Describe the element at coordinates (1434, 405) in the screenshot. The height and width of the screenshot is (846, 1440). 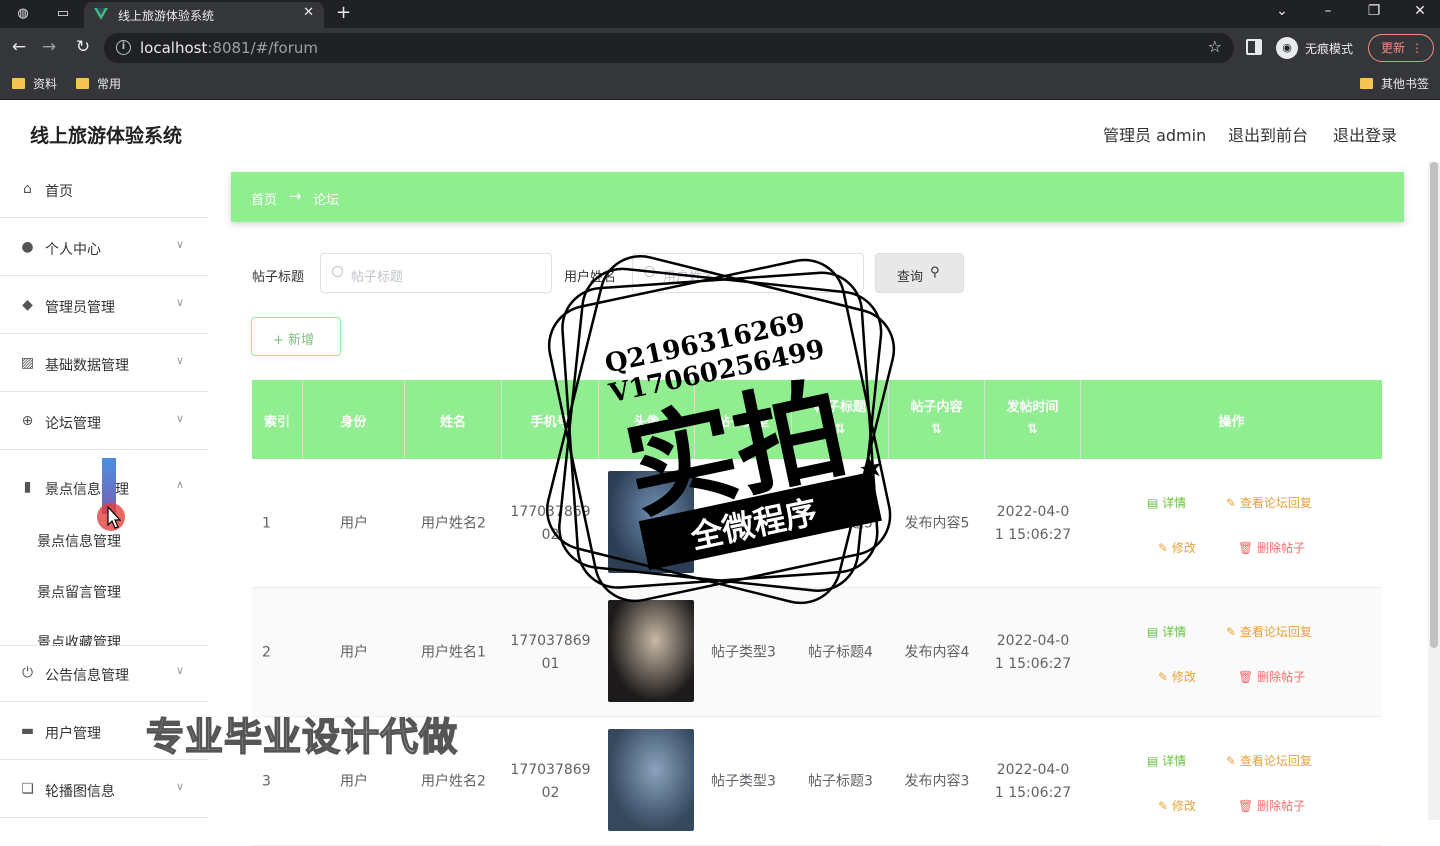
I see `scrollbar-thumb` at that location.